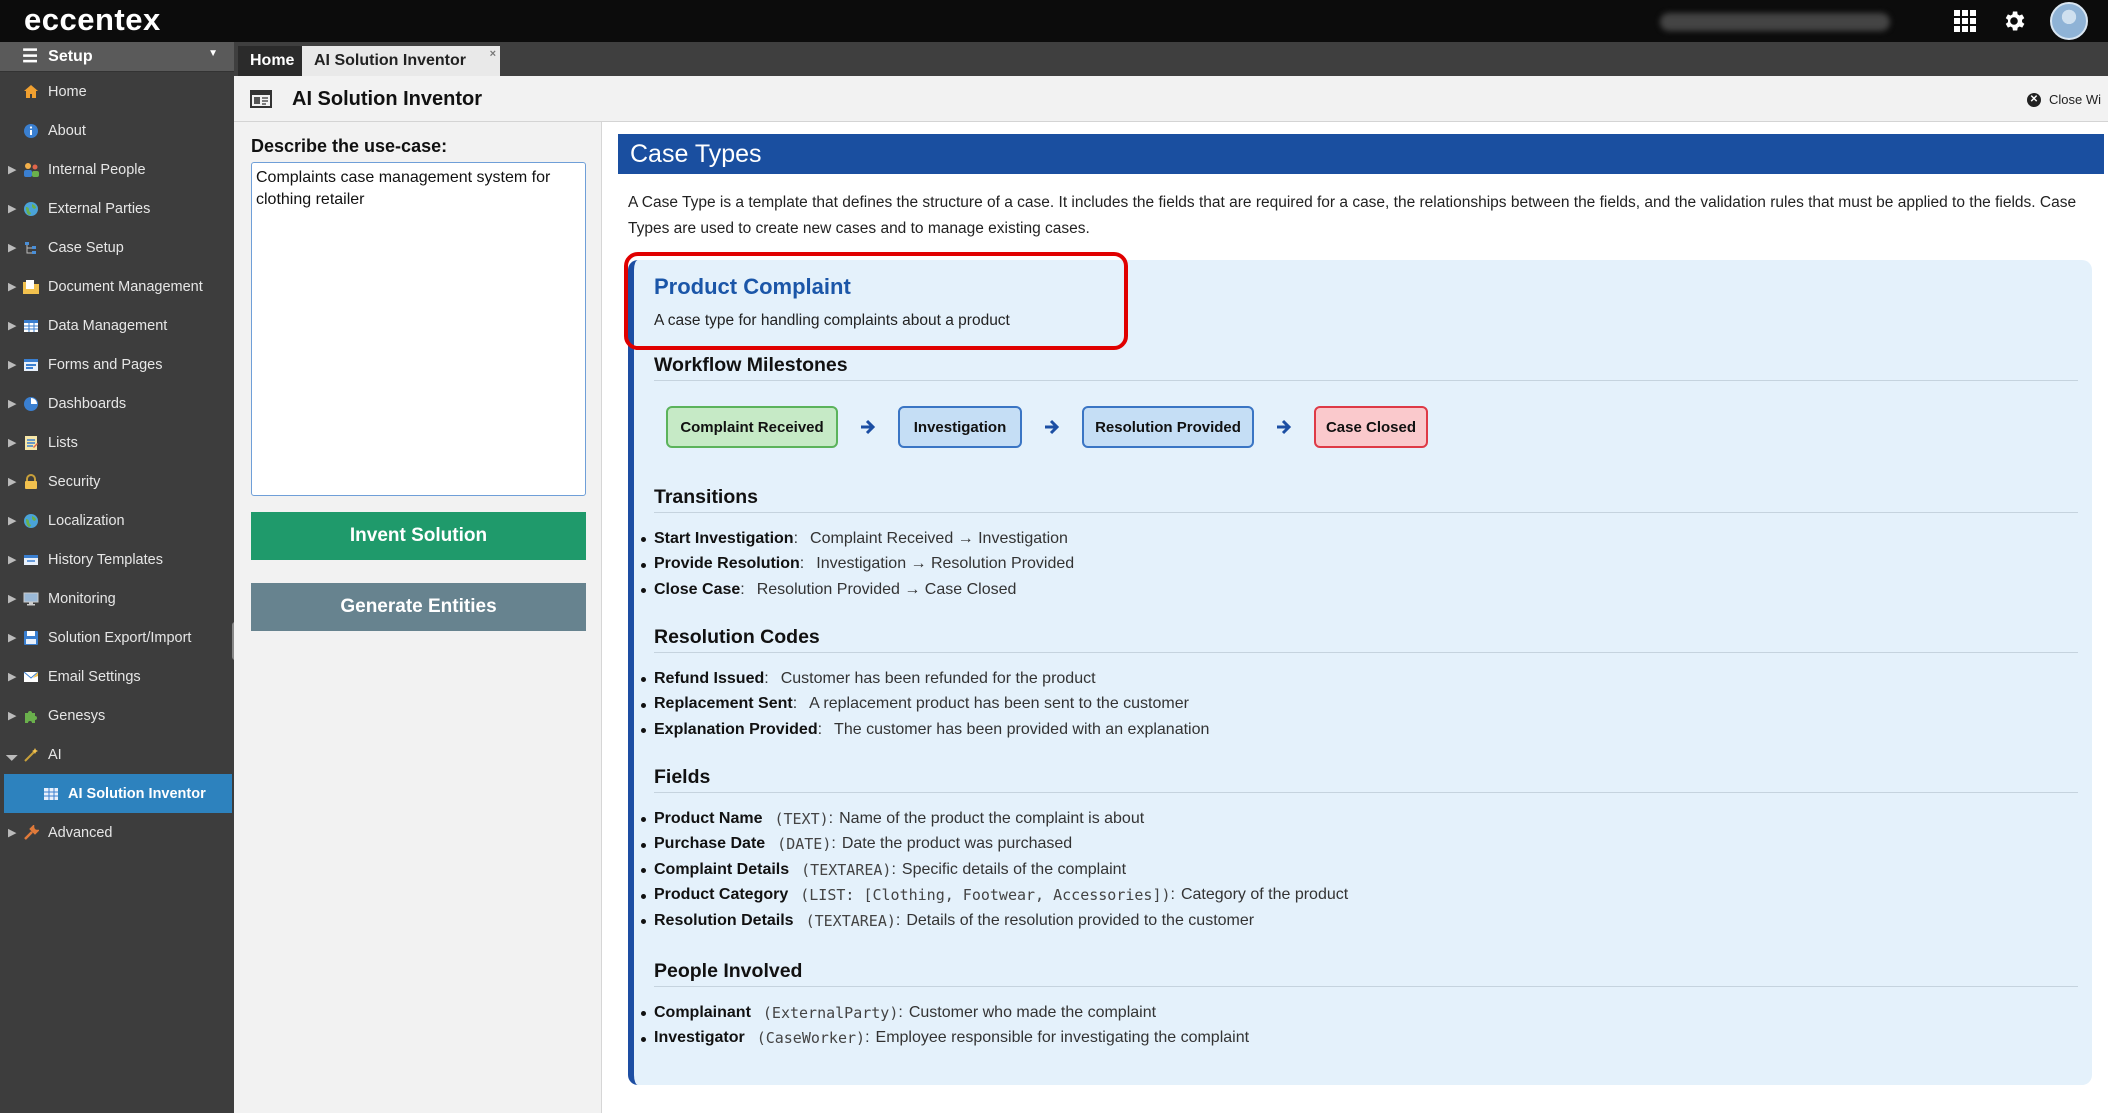 The height and width of the screenshot is (1113, 2108). What do you see at coordinates (117, 676) in the screenshot?
I see `sidebar-item-email-settings: ▶ Email Settings` at bounding box center [117, 676].